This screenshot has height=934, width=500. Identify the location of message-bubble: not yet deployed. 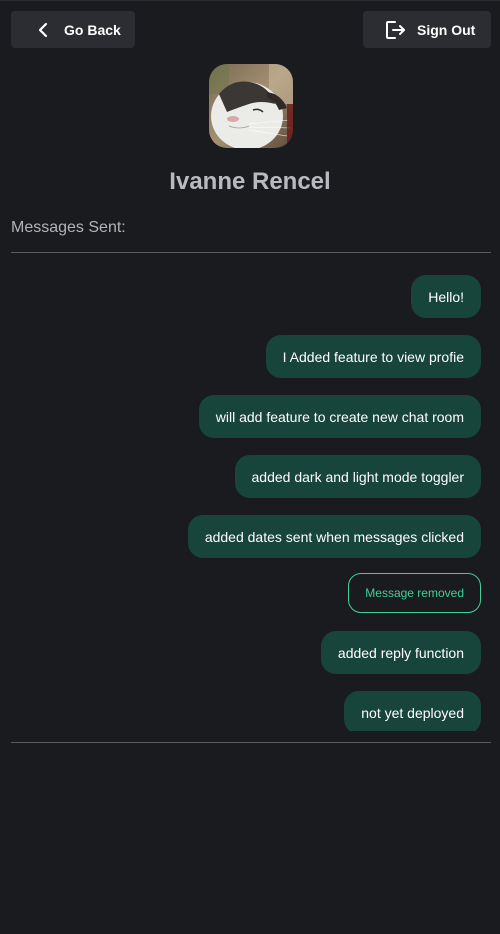
(412, 711).